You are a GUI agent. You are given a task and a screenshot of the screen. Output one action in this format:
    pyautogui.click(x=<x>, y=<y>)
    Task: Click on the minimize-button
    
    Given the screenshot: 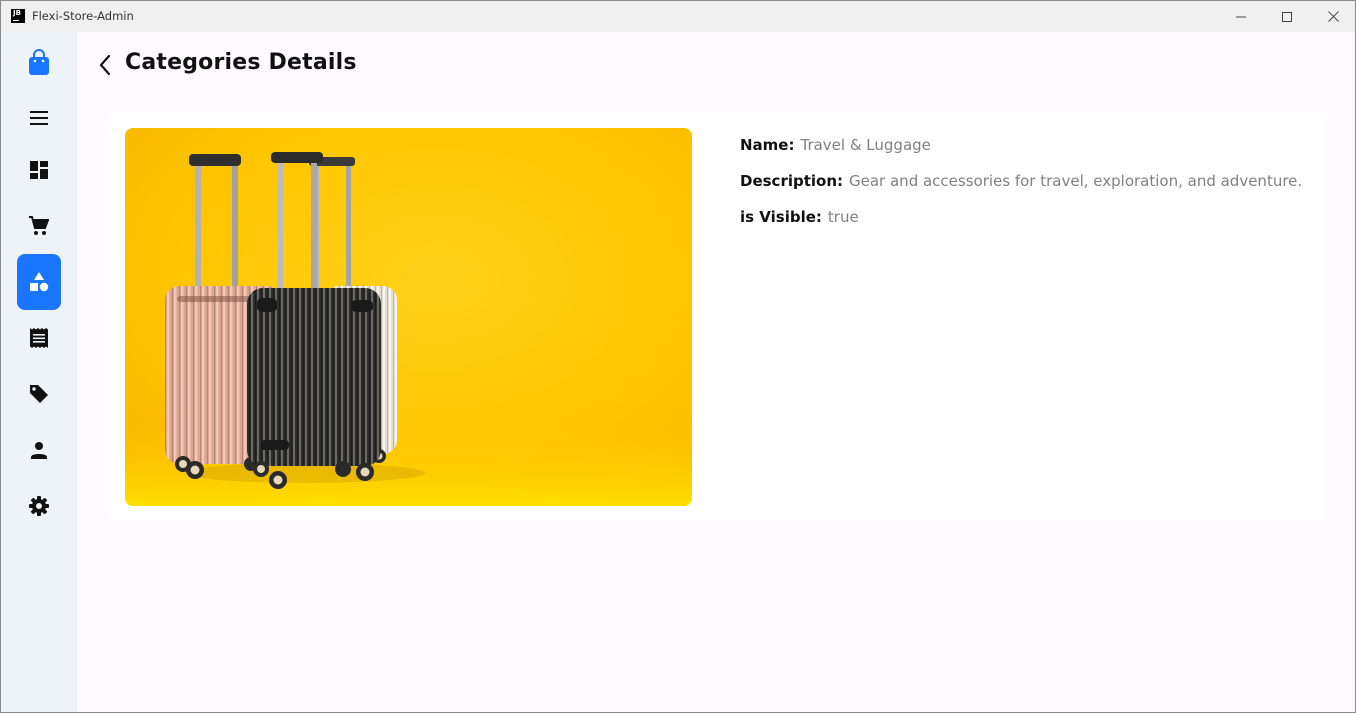 What is the action you would take?
    pyautogui.click(x=1241, y=16)
    